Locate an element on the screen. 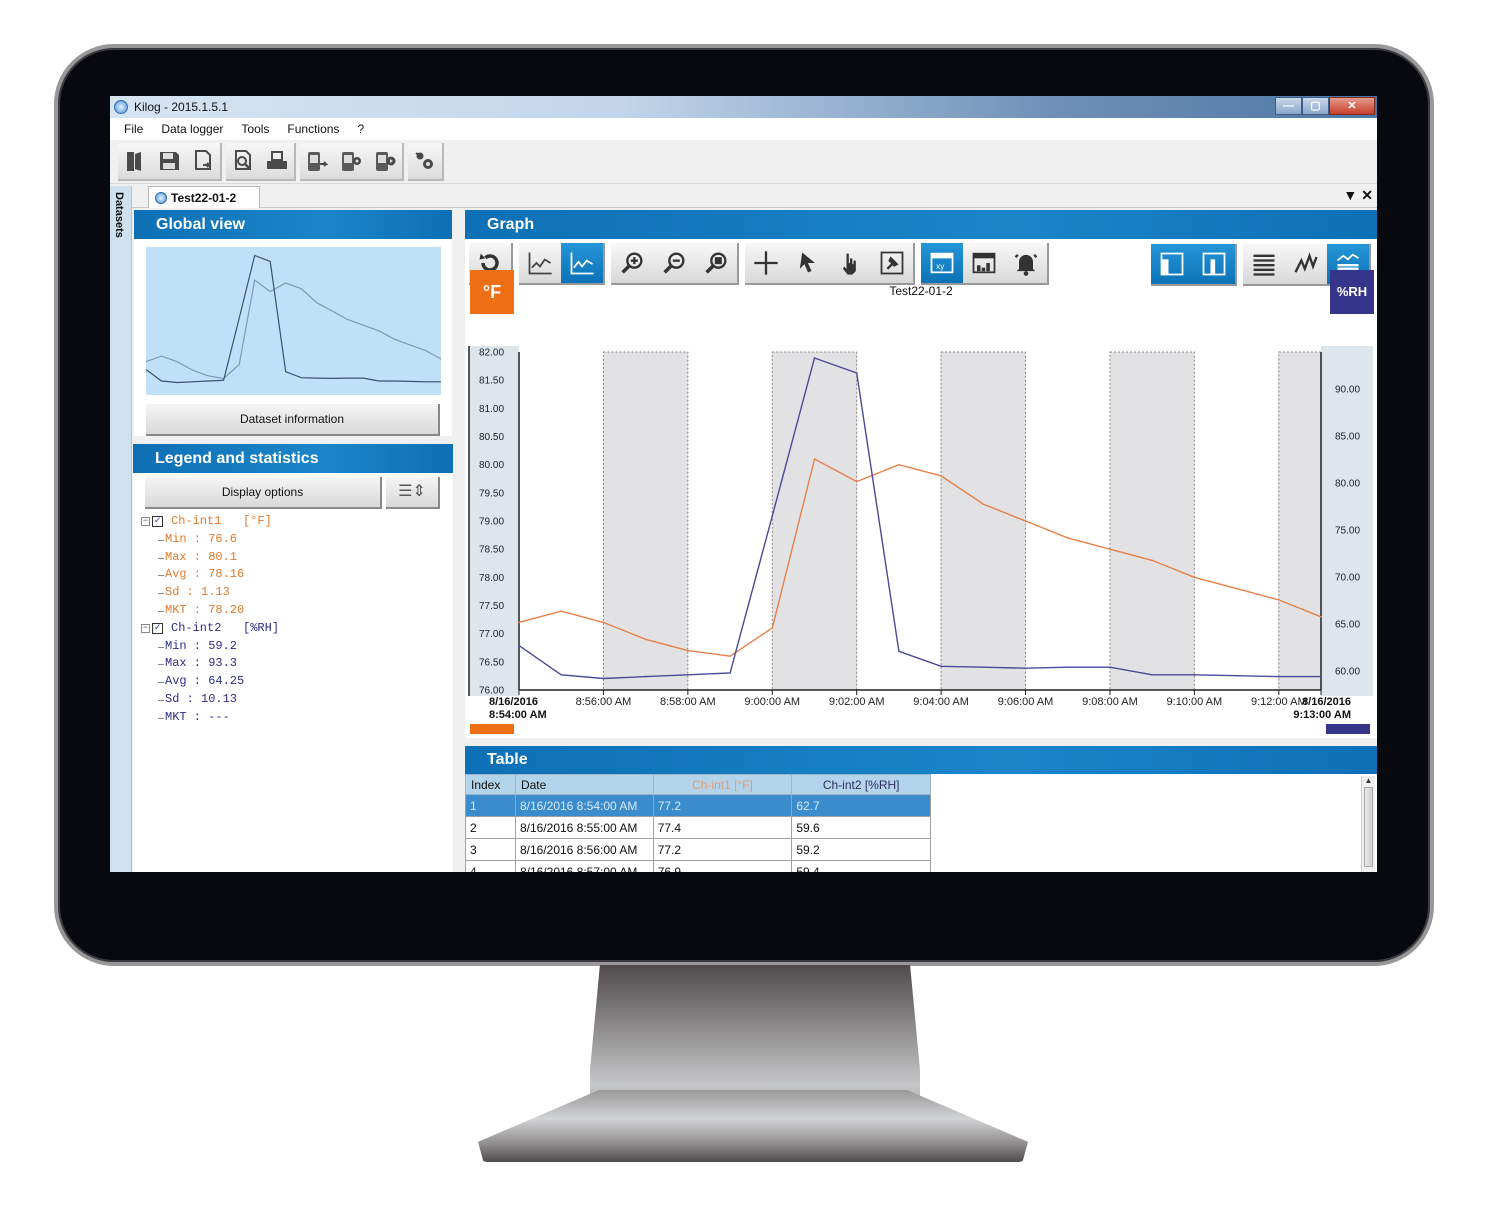  tab-menu-icon: ▼ is located at coordinates (1350, 195).